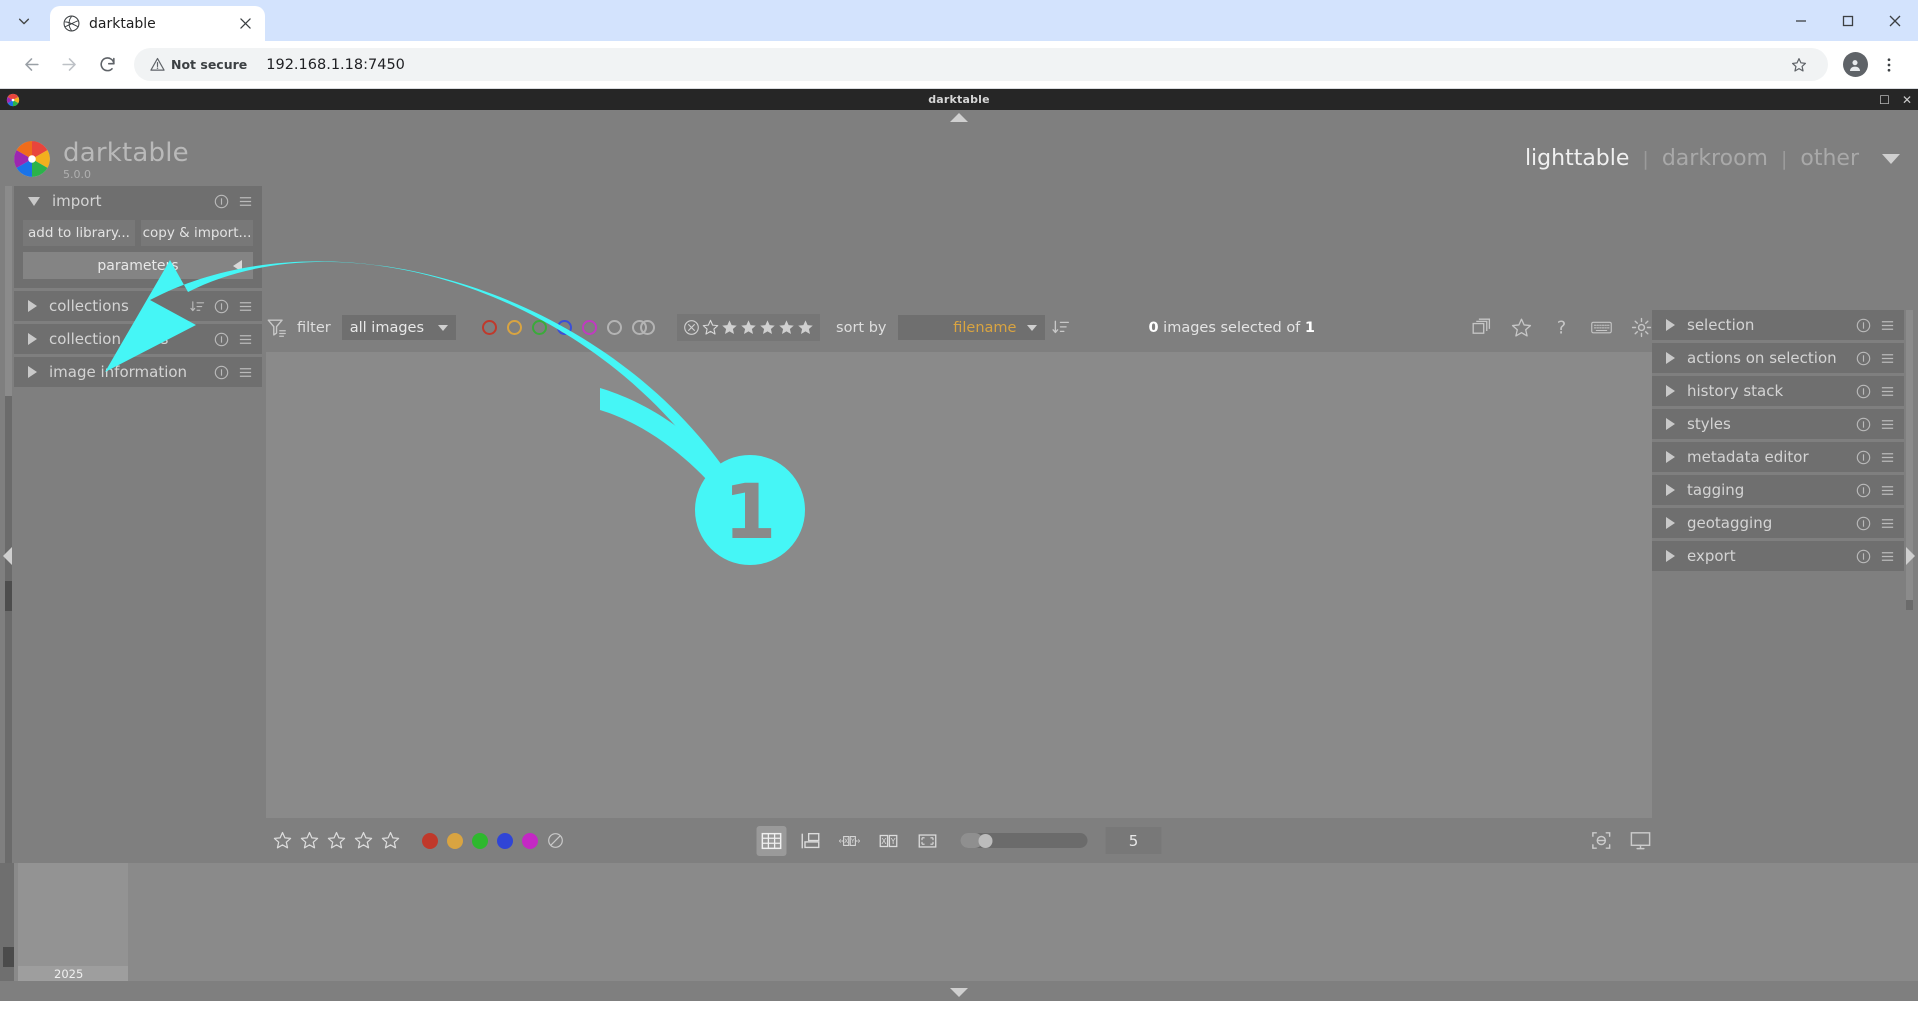  Describe the element at coordinates (1909, 460) in the screenshot. I see `right-panel-scrollbar` at that location.